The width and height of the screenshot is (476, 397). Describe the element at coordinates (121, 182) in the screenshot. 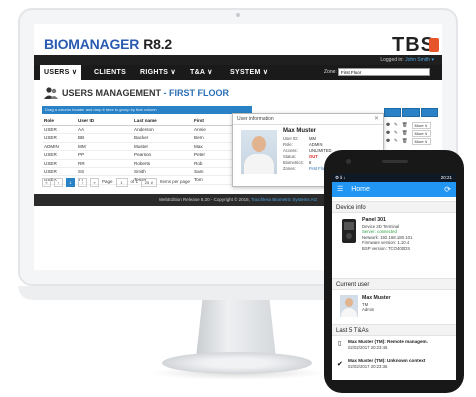

I see `page-input: 1` at that location.